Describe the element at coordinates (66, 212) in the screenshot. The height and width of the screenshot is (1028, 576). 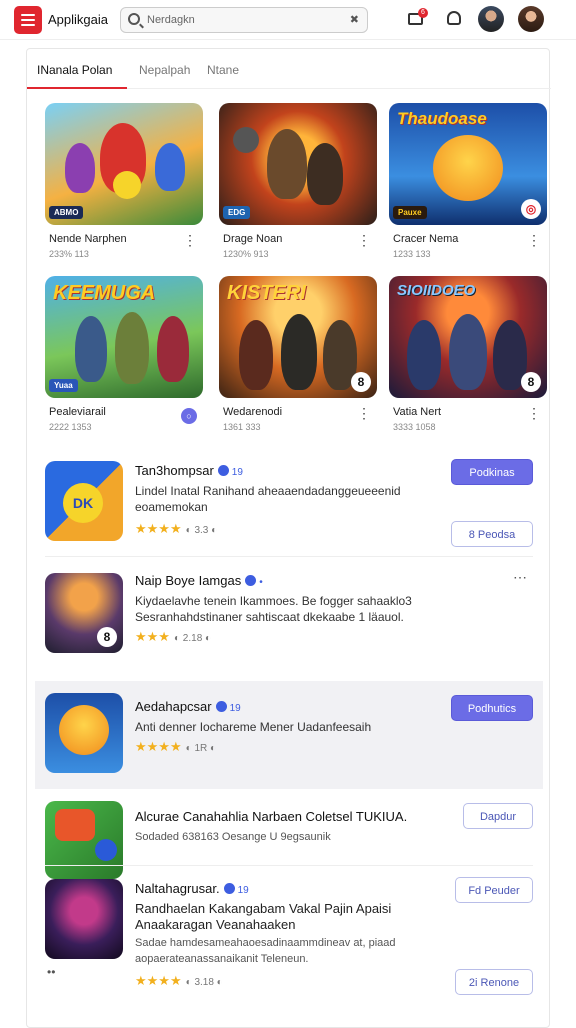
I see `game-tag: ABMO` at that location.